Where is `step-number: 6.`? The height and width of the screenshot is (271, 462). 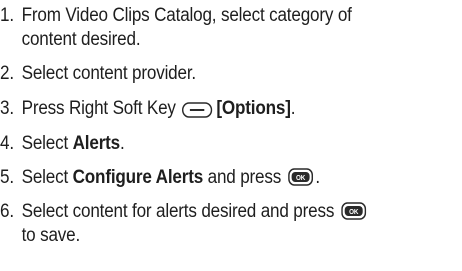 step-number: 6. is located at coordinates (7, 211).